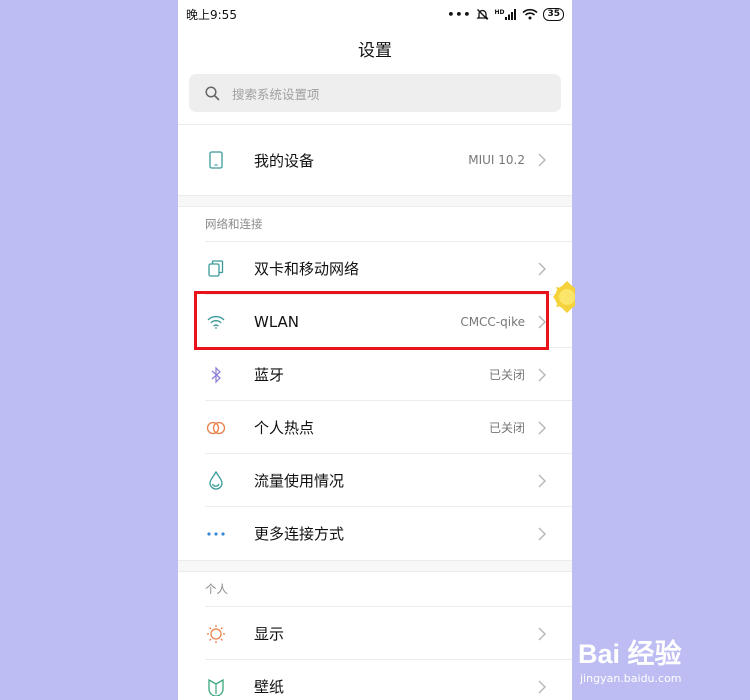 The width and height of the screenshot is (750, 700). I want to click on watermark-brand: Bai 经验, so click(630, 654).